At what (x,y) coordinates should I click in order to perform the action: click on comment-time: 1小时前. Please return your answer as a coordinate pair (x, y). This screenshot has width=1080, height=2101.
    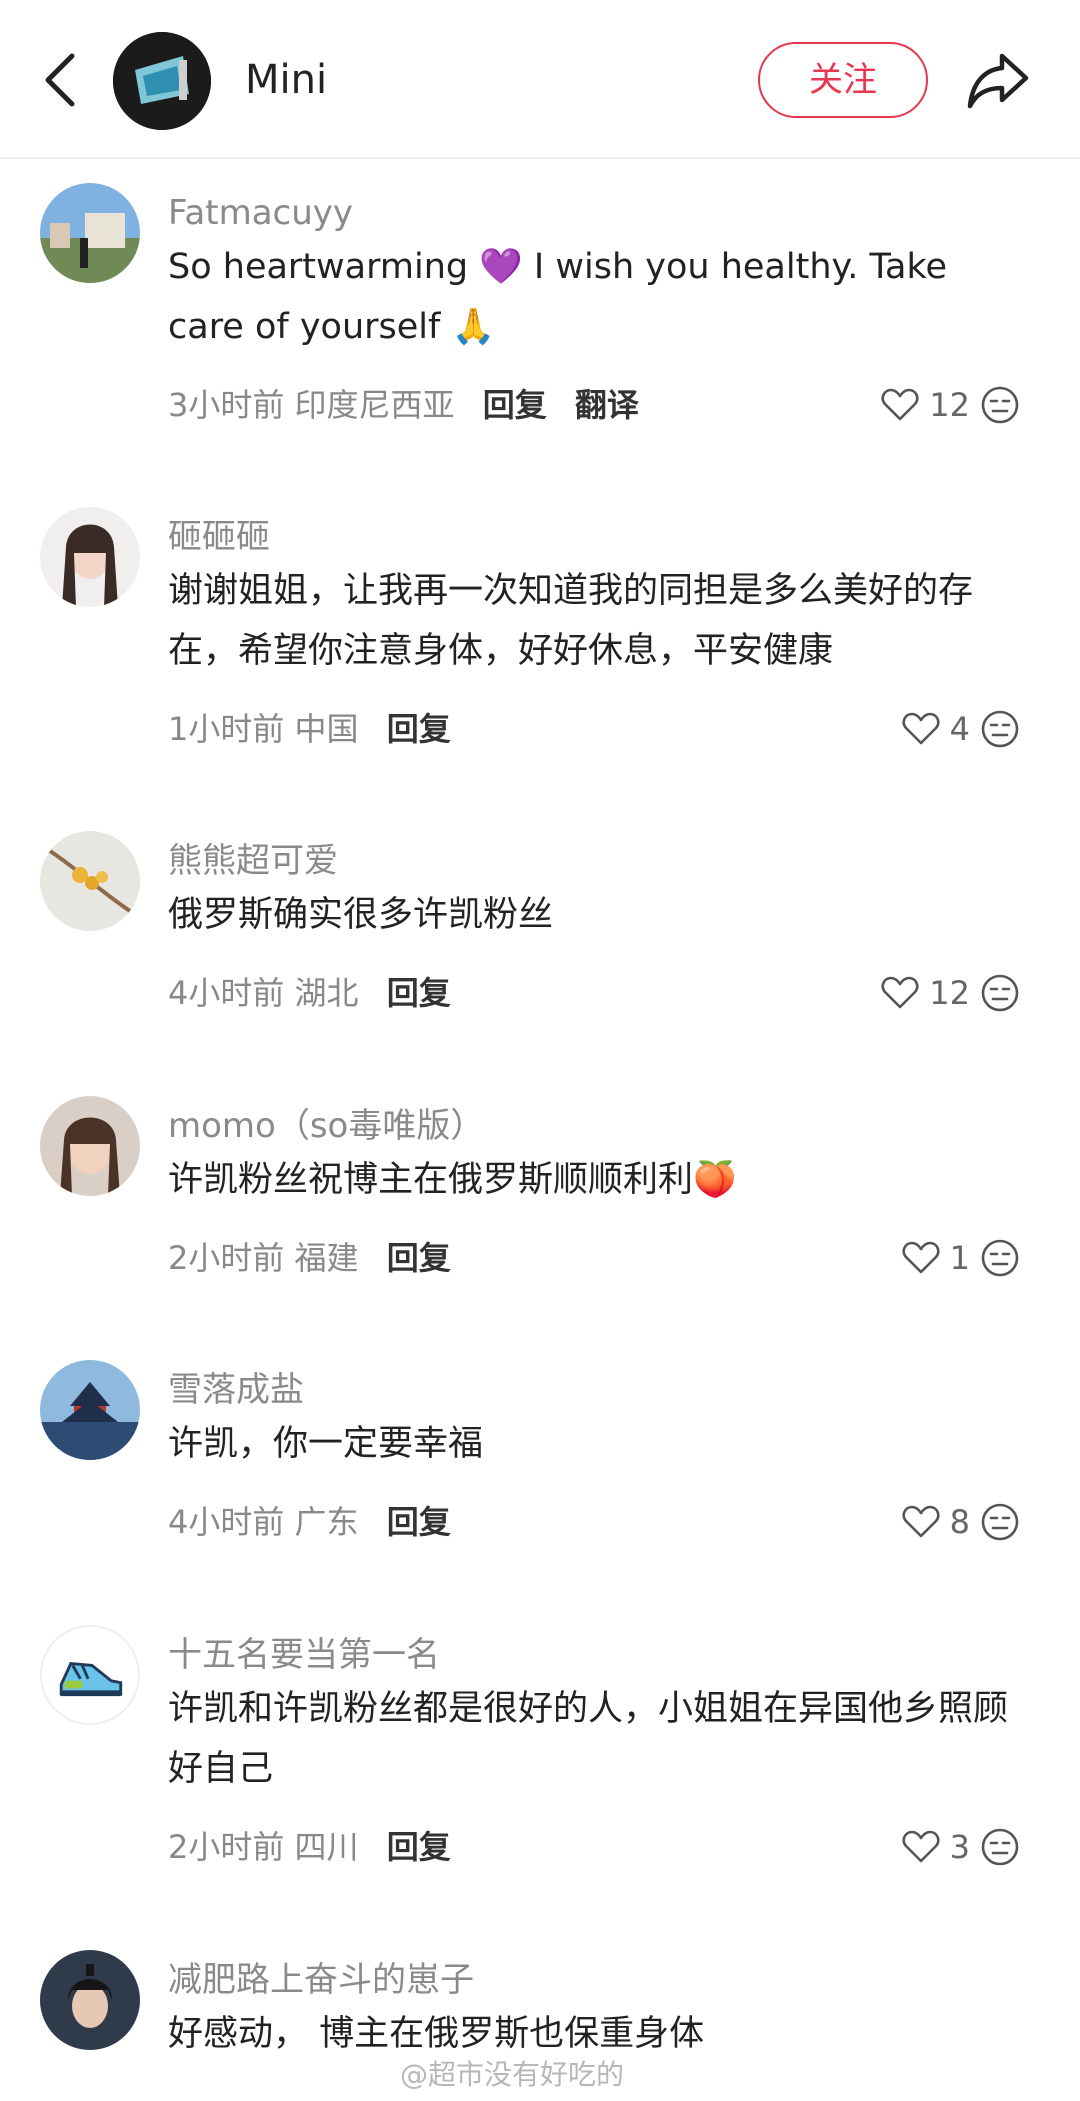
    Looking at the image, I should click on (226, 729).